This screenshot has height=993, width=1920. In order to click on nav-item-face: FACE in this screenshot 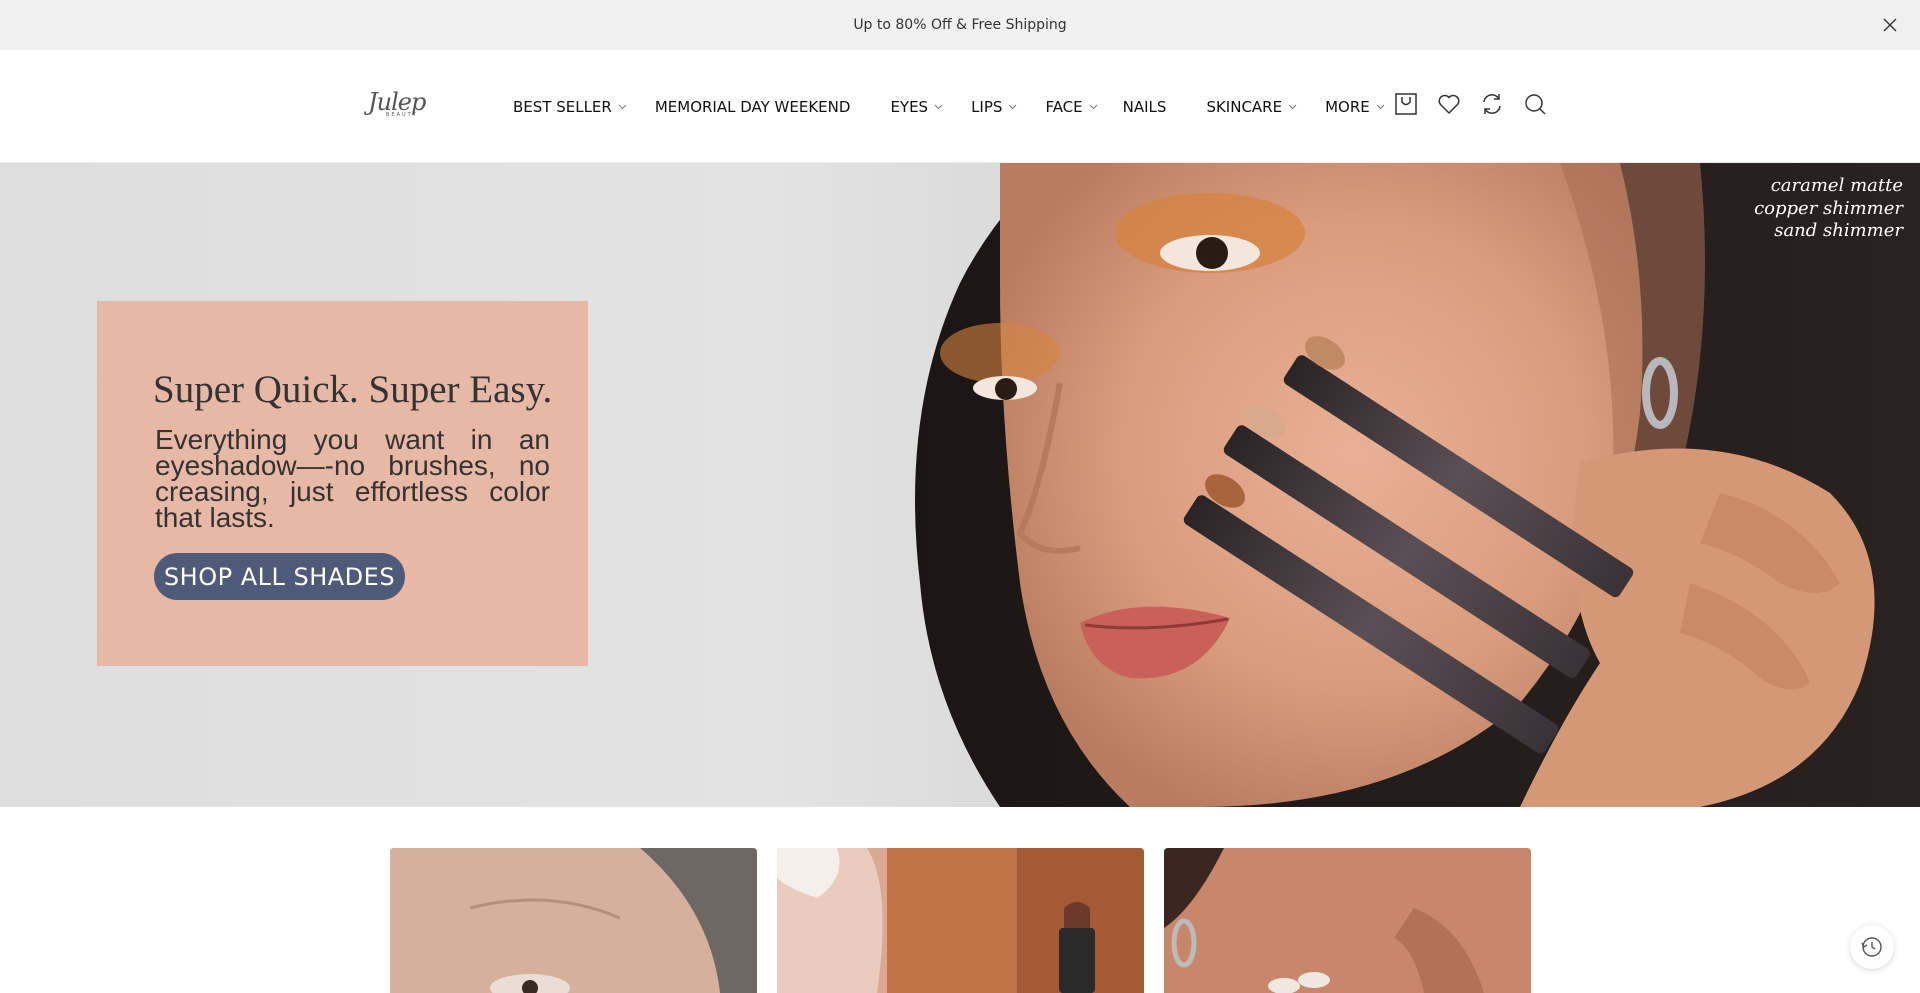, I will do `click(1071, 107)`.